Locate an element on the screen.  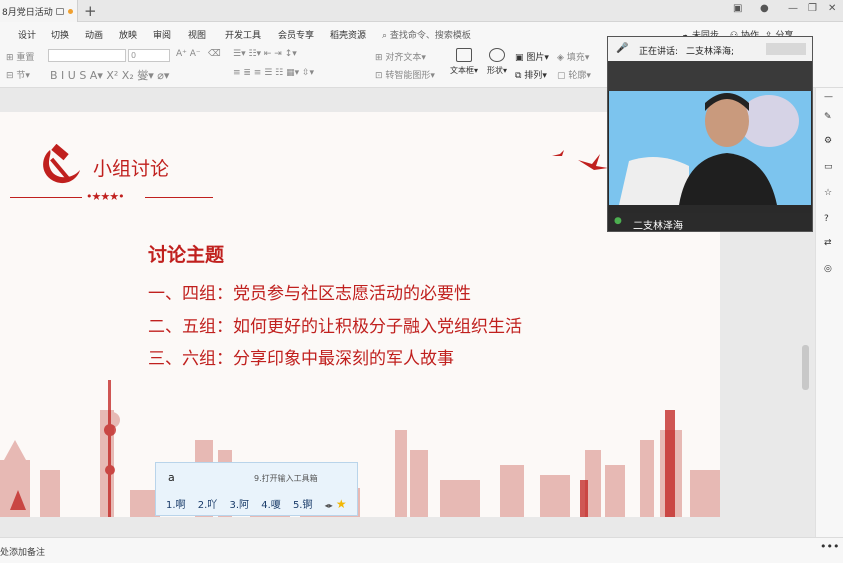
document-tab-title: 8月党日活动 is located at coordinates (27, 12).